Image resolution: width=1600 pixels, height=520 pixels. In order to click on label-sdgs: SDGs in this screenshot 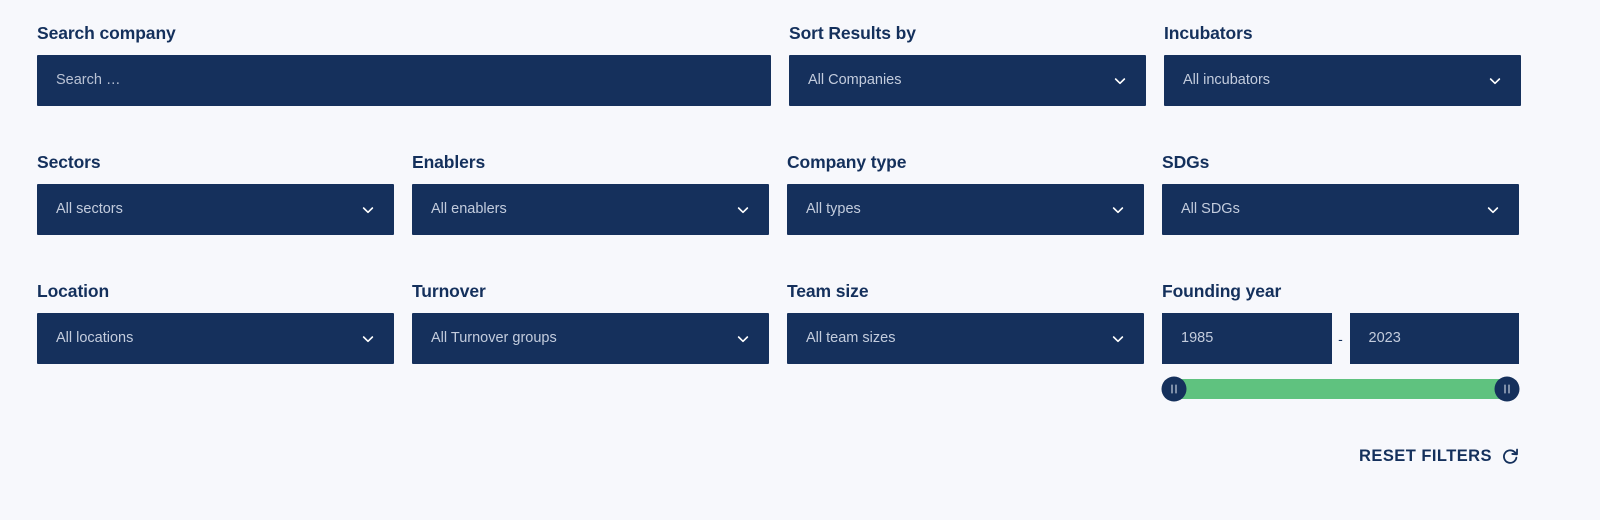, I will do `click(1186, 162)`.